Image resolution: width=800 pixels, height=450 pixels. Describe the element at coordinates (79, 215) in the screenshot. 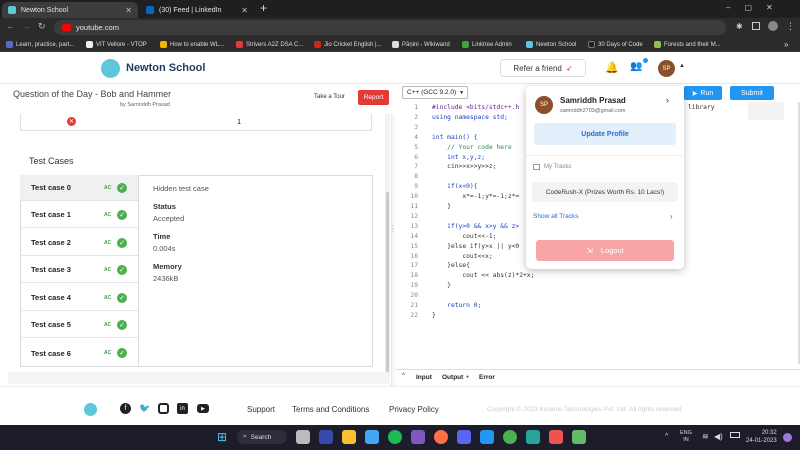

I see `test-case-item: Test case 1 AC ✓` at that location.